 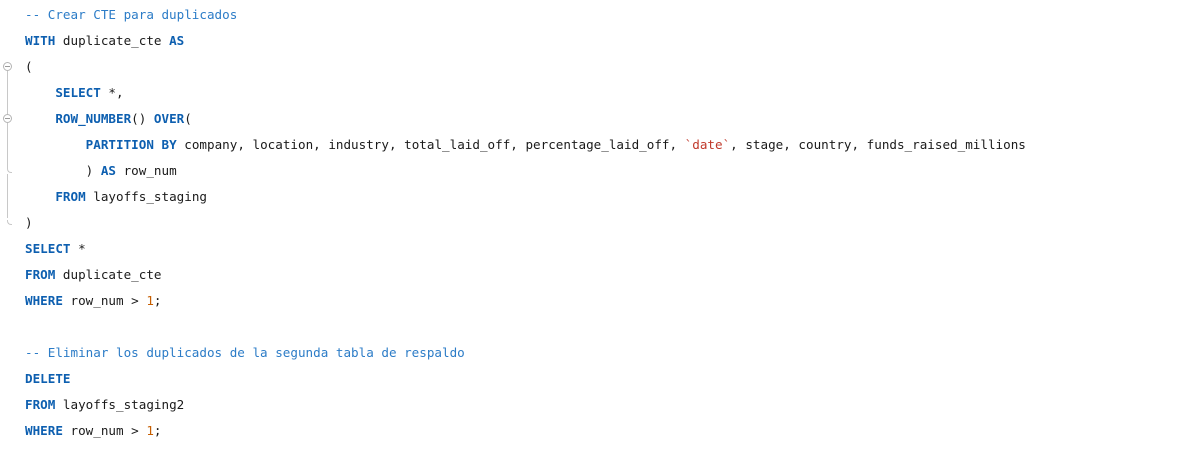 I want to click on code-line: FROM duplicate_cte, so click(x=93, y=275).